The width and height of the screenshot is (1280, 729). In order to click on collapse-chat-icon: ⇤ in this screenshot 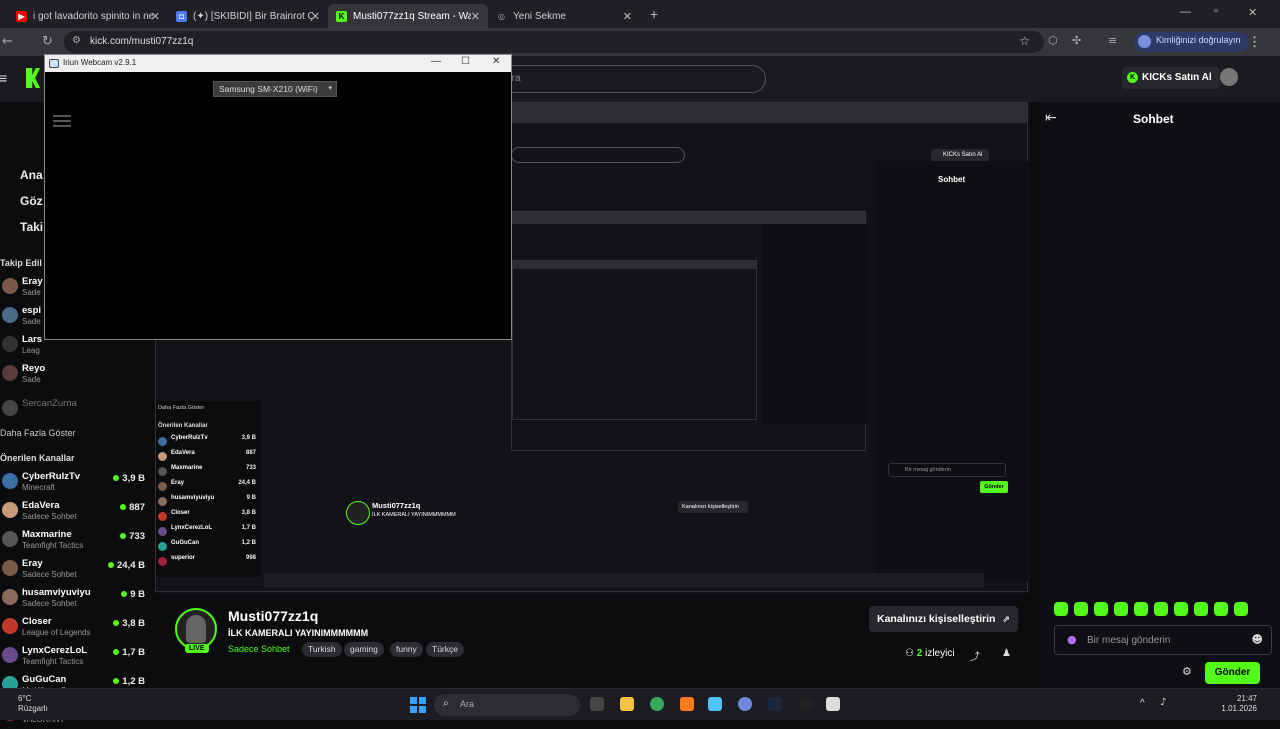, I will do `click(1051, 118)`.